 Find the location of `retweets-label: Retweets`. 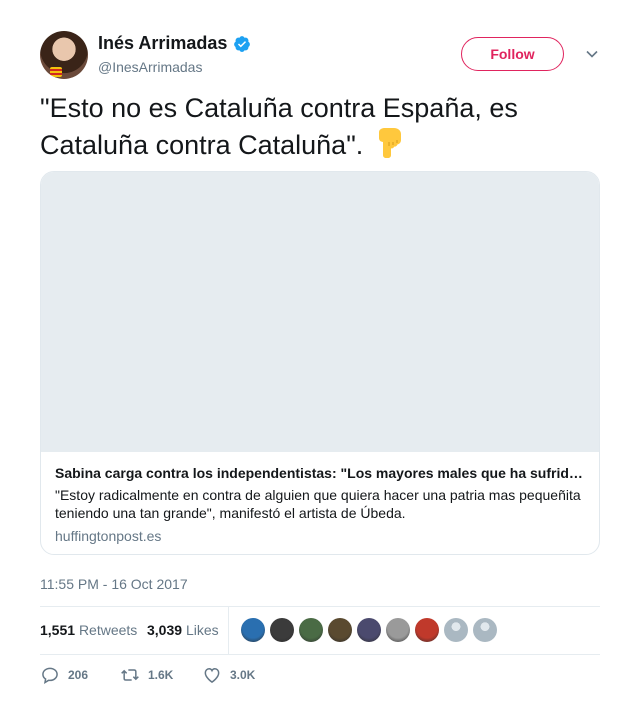

retweets-label: Retweets is located at coordinates (108, 630).